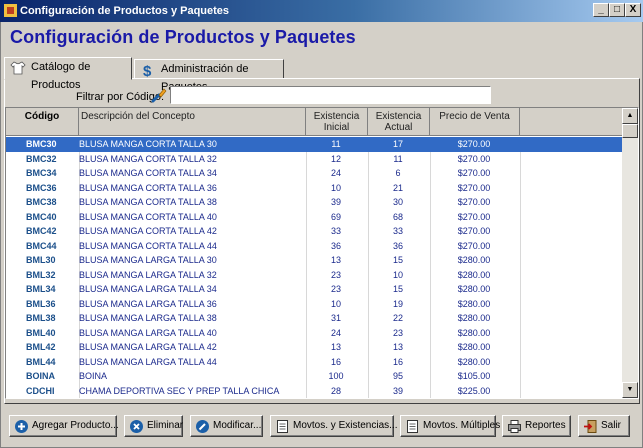 This screenshot has height=448, width=643. I want to click on minimize-button: _, so click(601, 10).